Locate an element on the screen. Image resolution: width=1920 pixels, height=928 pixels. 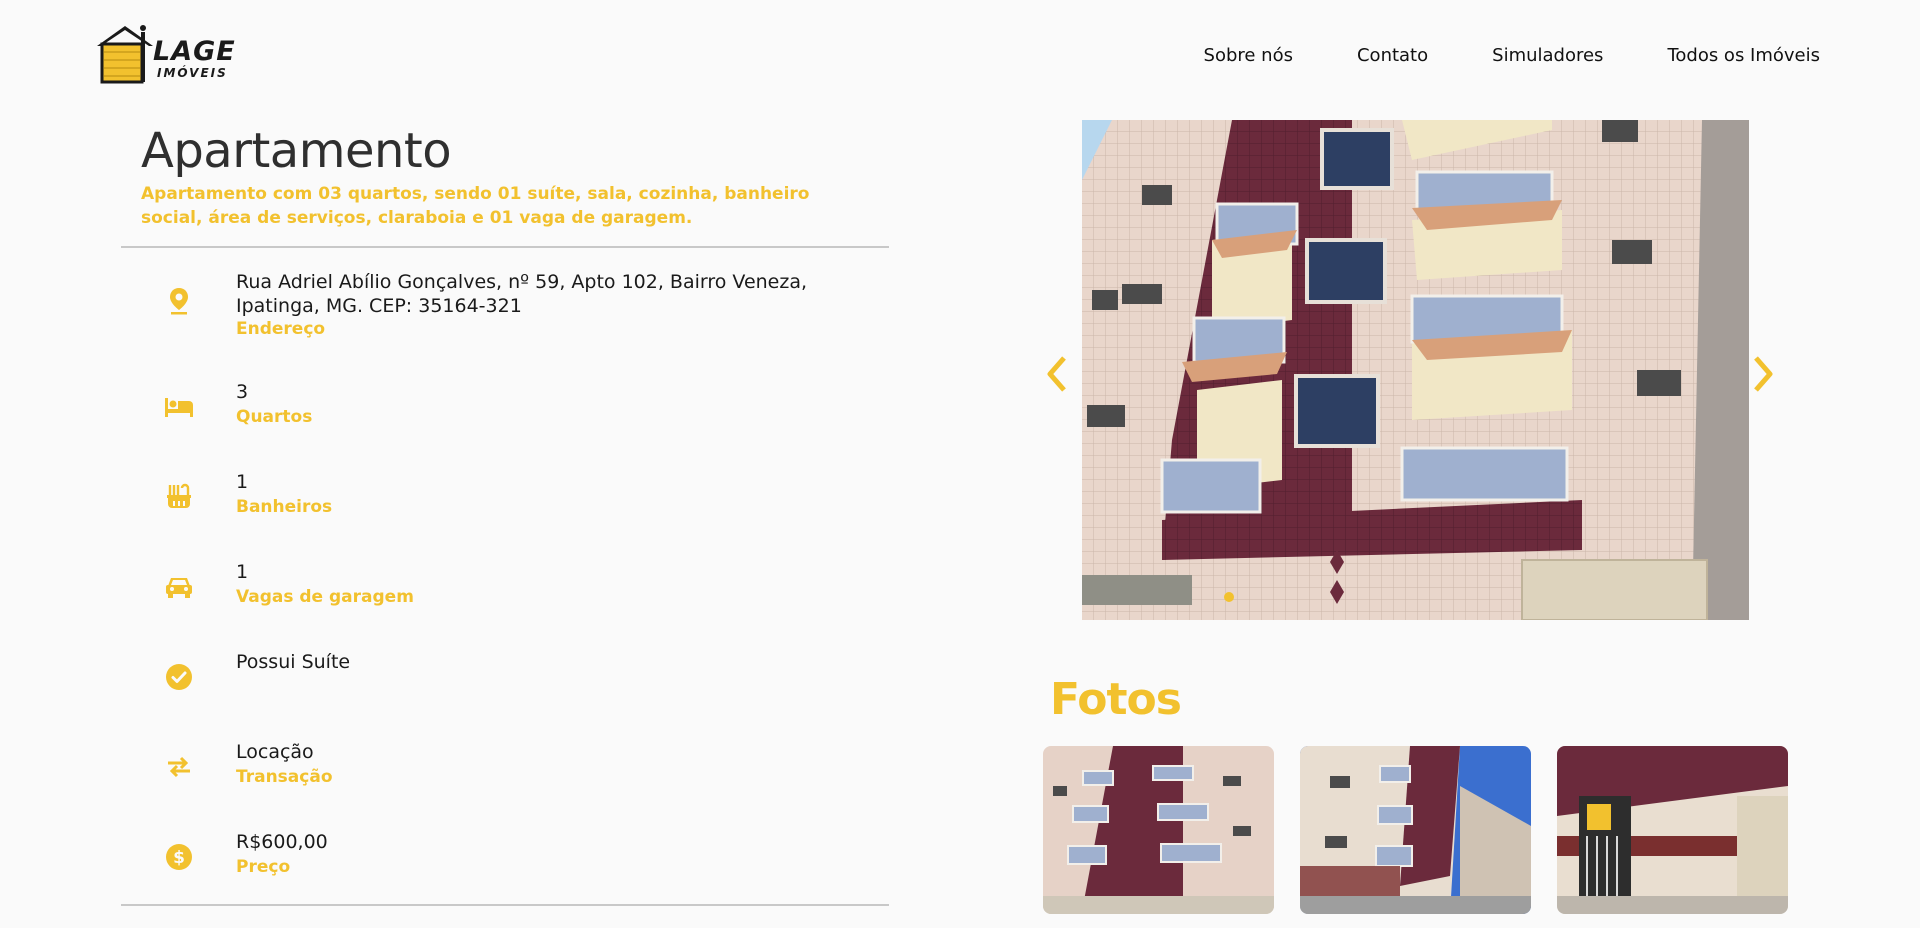
feature-bedrooms: 3 Quartos is located at coordinates (505, 405).